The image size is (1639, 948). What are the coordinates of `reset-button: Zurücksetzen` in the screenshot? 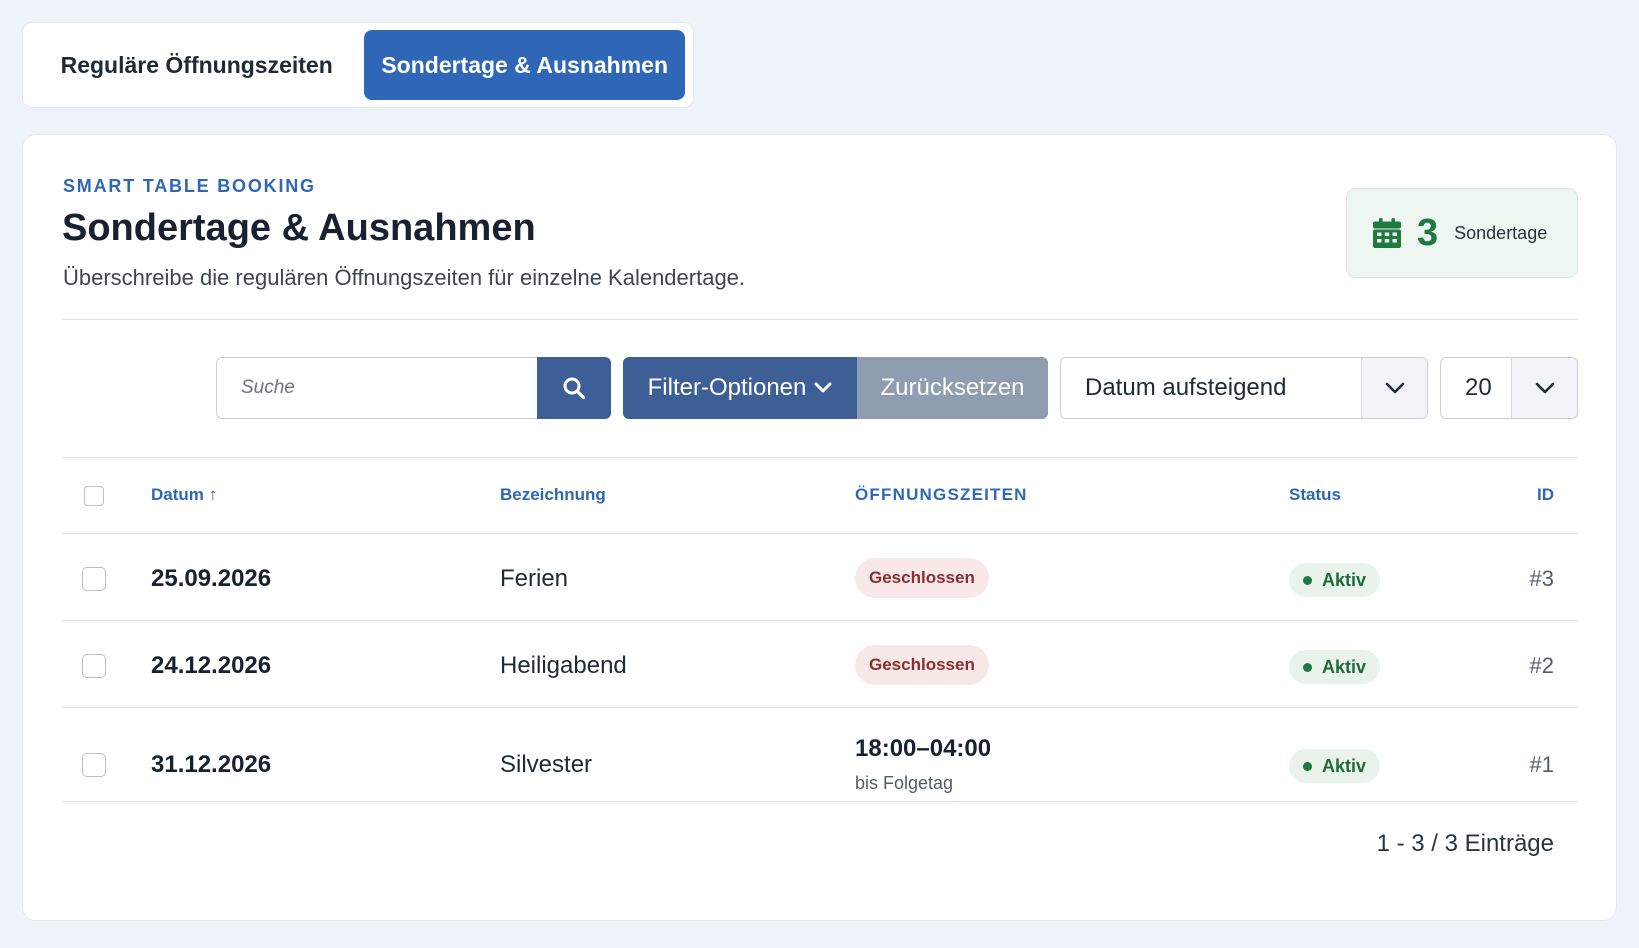 It's located at (952, 388).